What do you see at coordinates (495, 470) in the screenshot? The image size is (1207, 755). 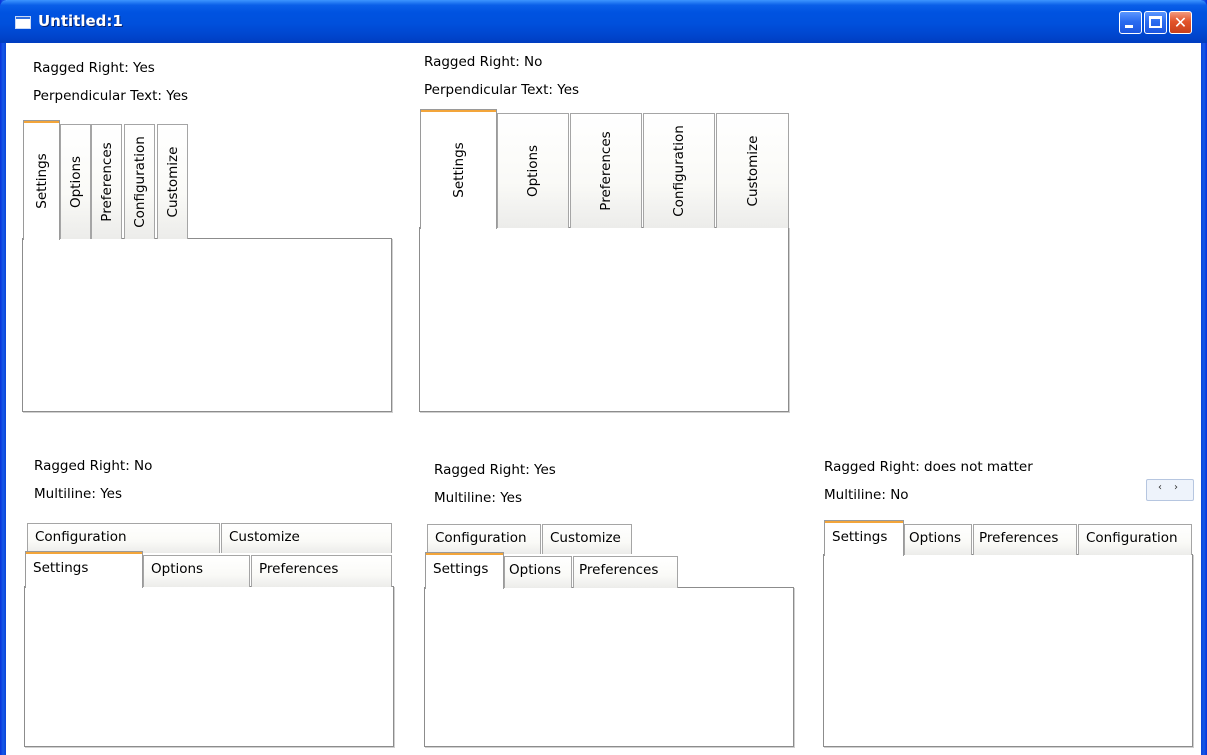 I see `group4-ragged-label: Ragged Right: Yes` at bounding box center [495, 470].